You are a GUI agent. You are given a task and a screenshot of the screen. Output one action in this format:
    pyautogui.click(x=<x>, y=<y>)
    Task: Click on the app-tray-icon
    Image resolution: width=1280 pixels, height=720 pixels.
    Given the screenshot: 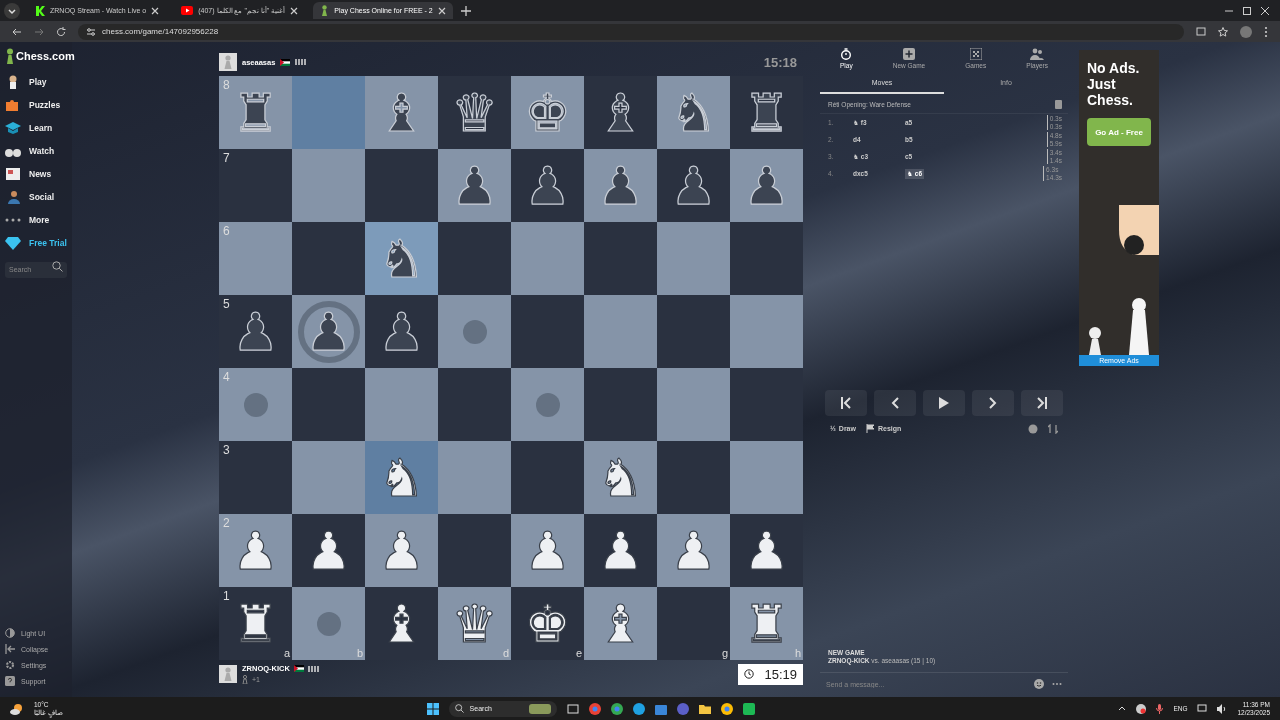 What is the action you would take?
    pyautogui.click(x=1141, y=708)
    